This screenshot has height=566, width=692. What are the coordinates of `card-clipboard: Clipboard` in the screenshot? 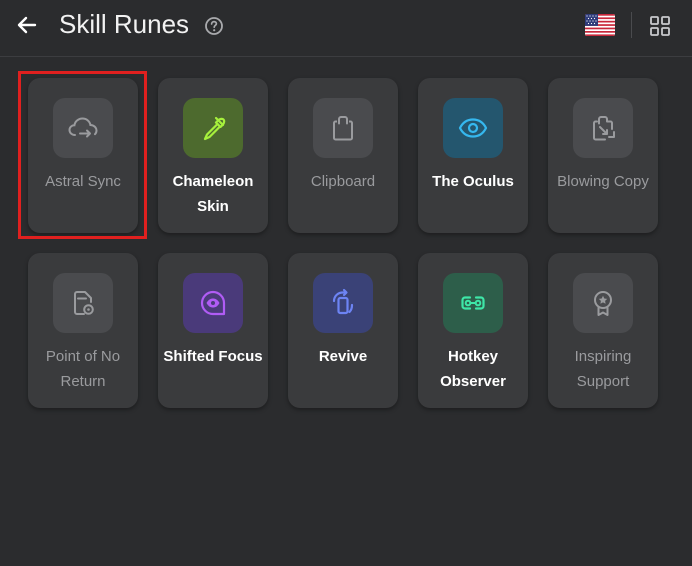 It's located at (343, 155).